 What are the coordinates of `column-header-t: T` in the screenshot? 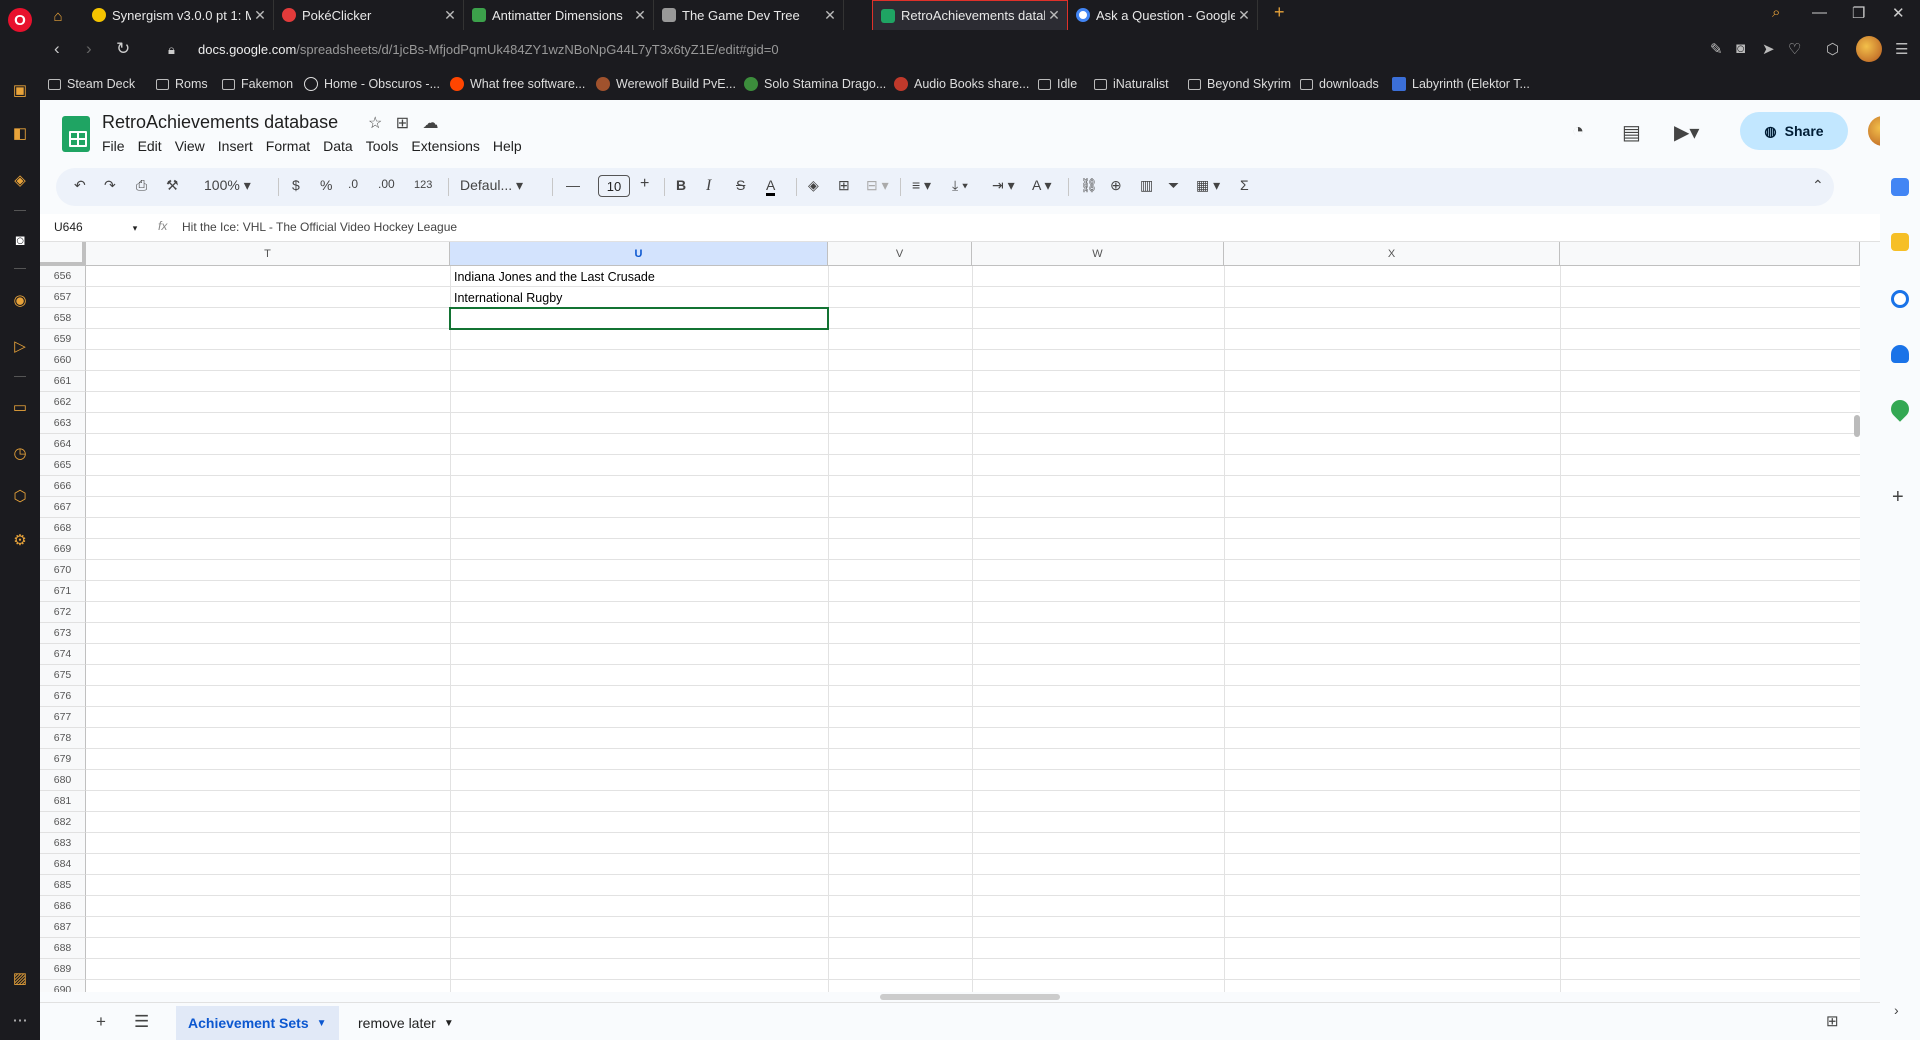 It's located at (268, 254).